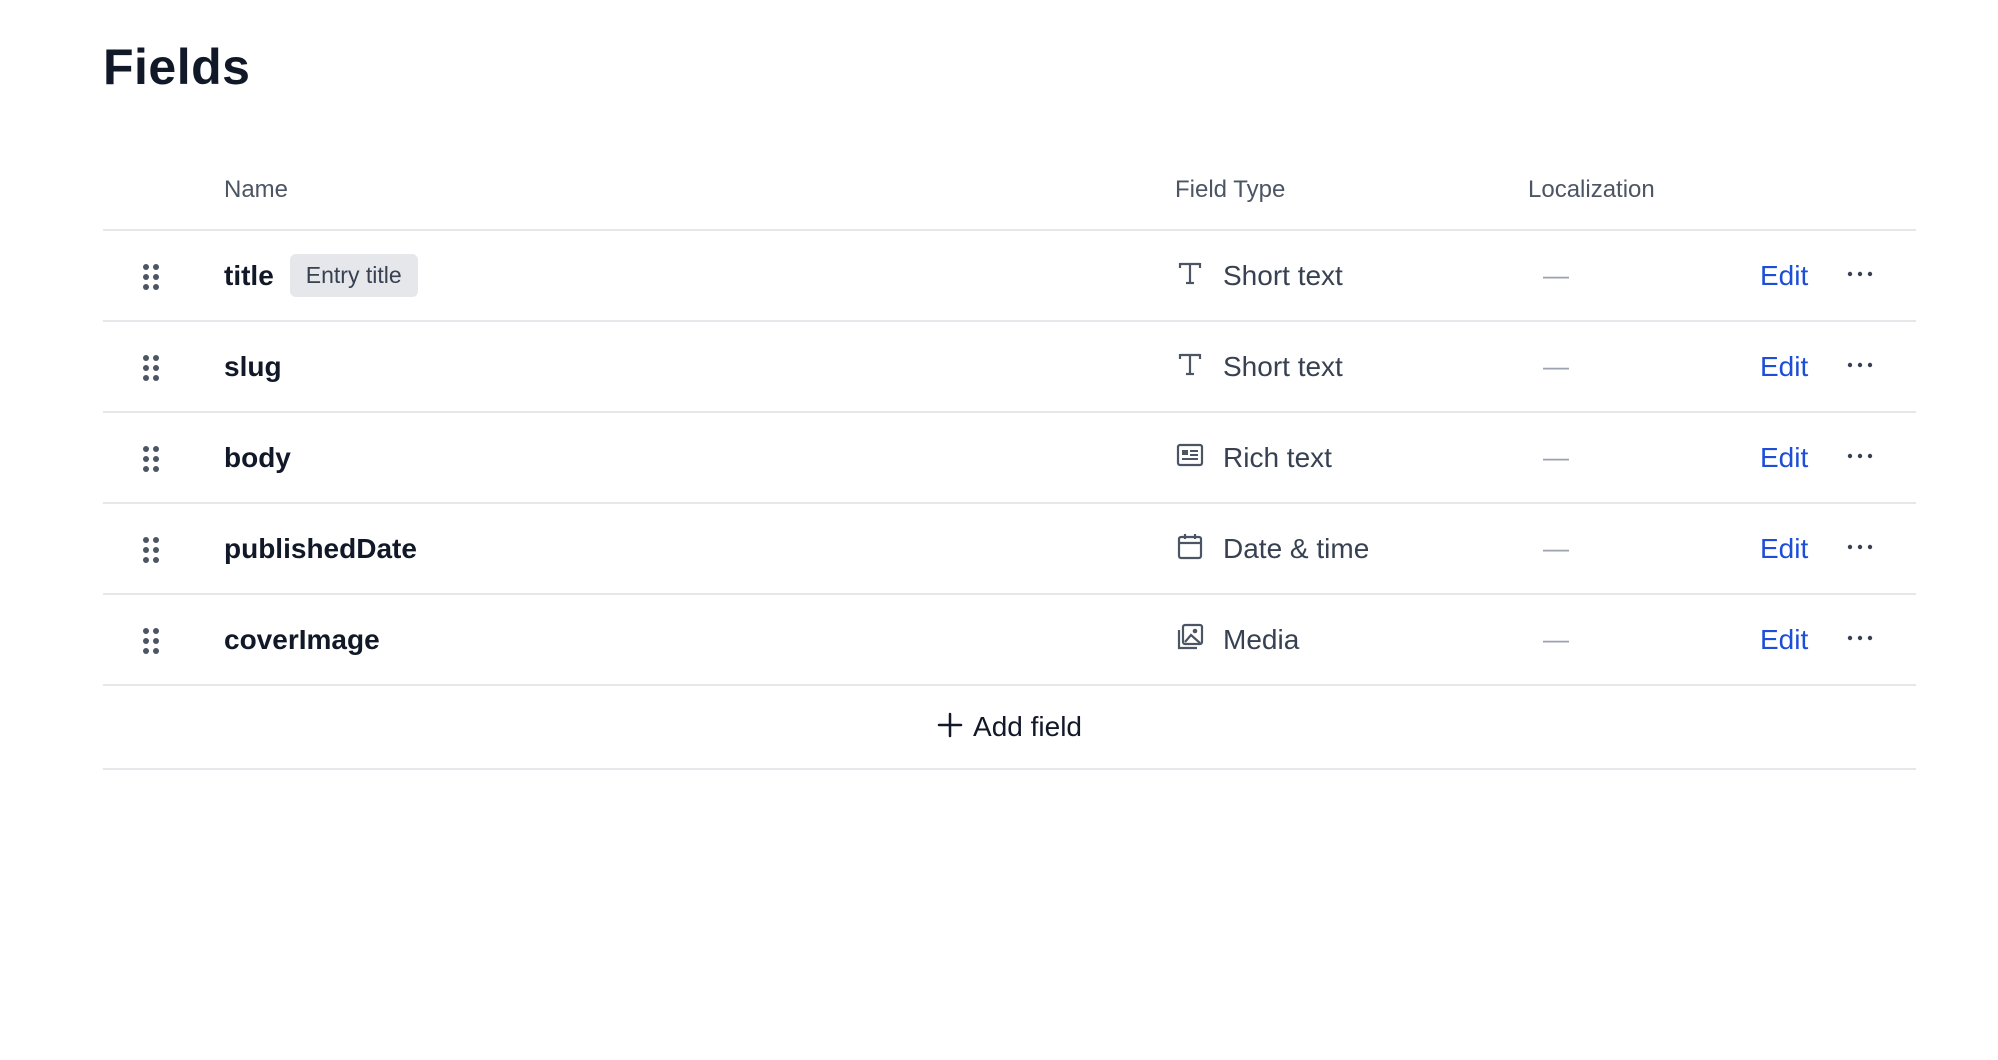 This screenshot has width=1998, height=1060. I want to click on field-name-cell: body, so click(257, 457).